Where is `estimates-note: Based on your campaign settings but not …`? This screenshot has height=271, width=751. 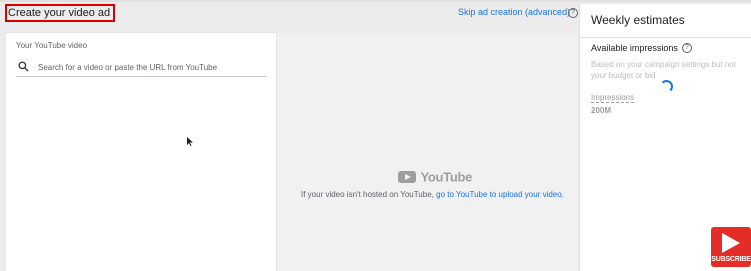
estimates-note: Based on your campaign settings but not … is located at coordinates (663, 70).